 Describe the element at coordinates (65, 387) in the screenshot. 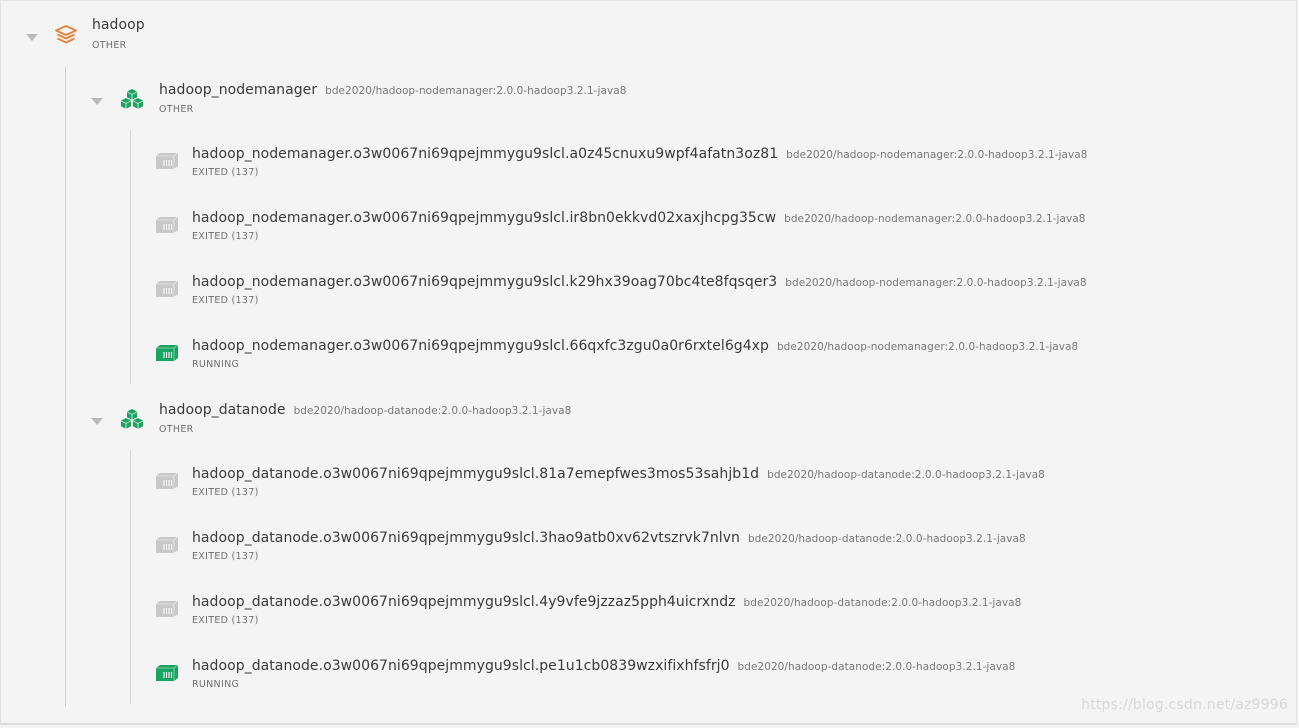

I see `stack-tree-line` at that location.